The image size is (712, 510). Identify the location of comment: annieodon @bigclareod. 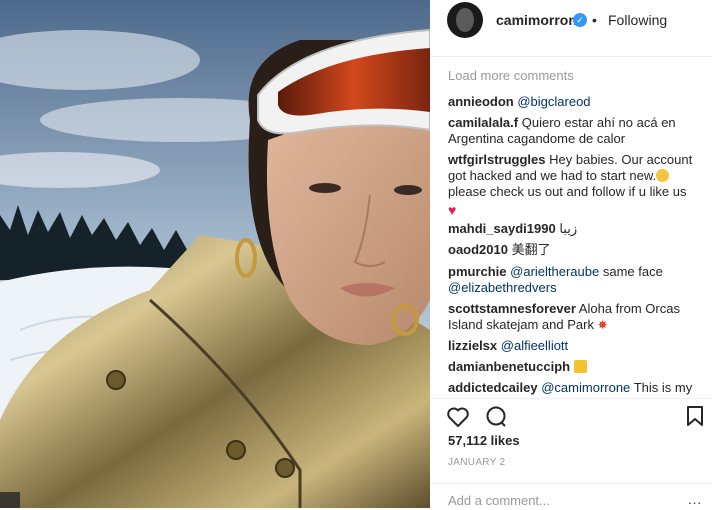
(573, 102).